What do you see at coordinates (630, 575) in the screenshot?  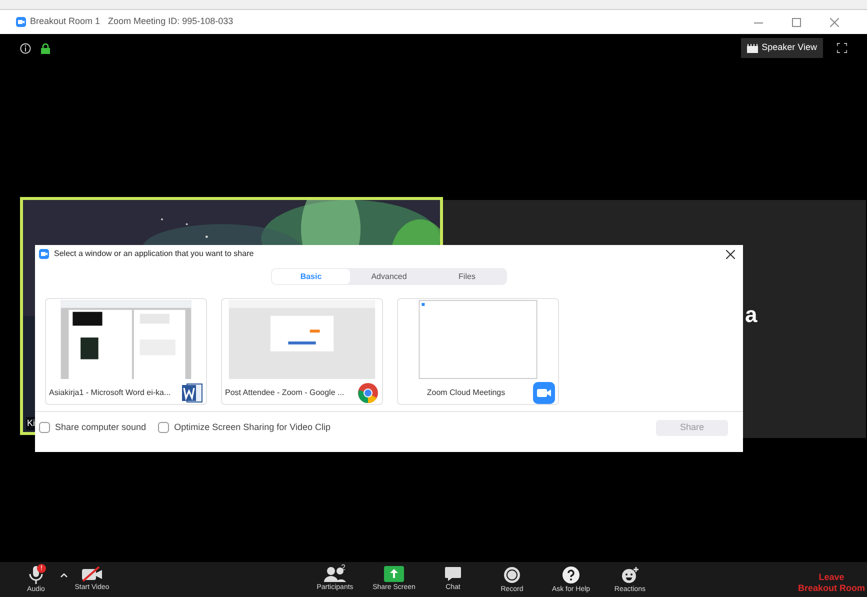 I see `smiley-icon` at bounding box center [630, 575].